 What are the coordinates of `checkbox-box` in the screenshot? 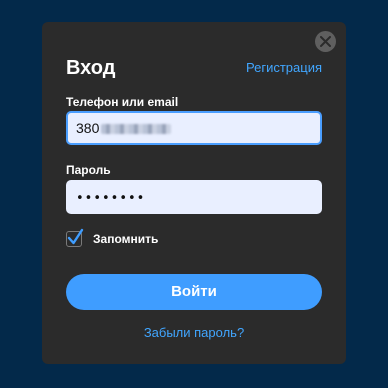 It's located at (75, 237).